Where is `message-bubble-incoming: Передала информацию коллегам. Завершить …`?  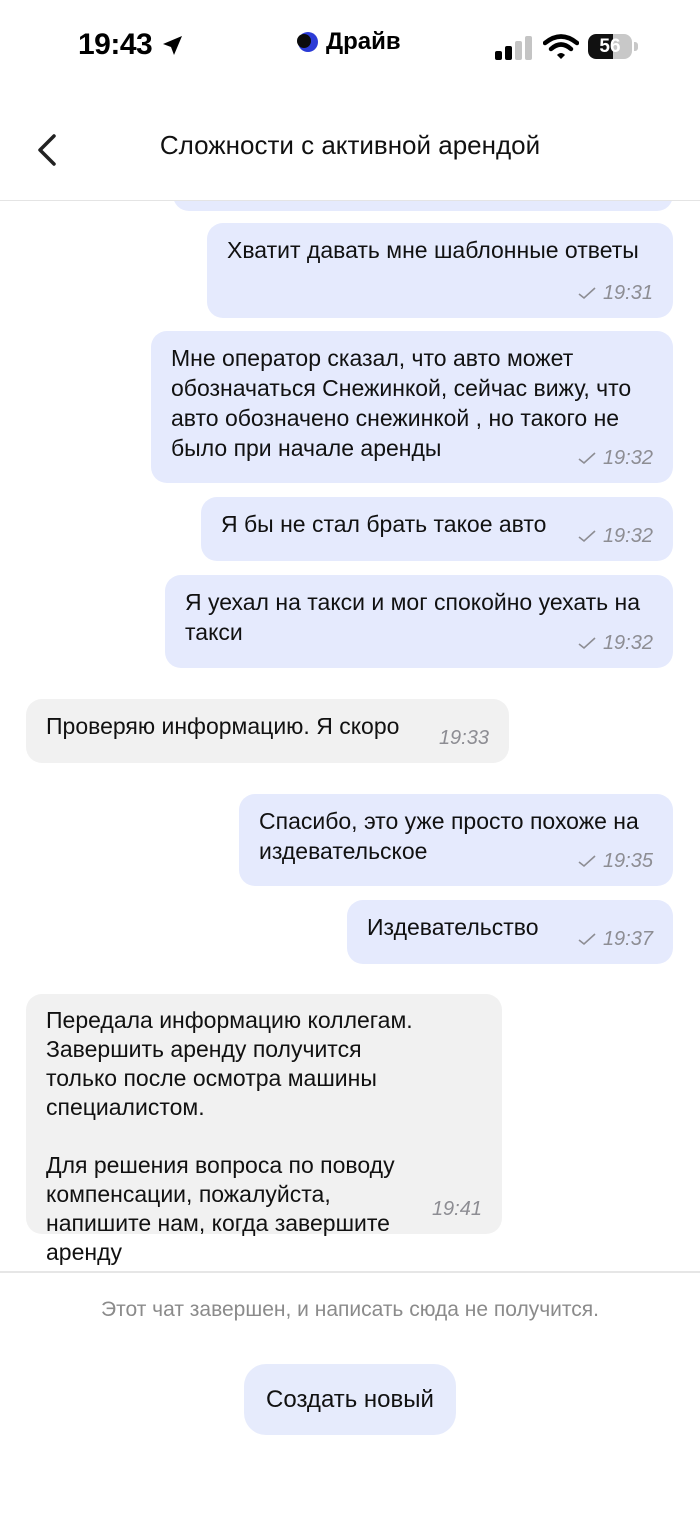 message-bubble-incoming: Передала информацию коллегам. Завершить … is located at coordinates (264, 1129).